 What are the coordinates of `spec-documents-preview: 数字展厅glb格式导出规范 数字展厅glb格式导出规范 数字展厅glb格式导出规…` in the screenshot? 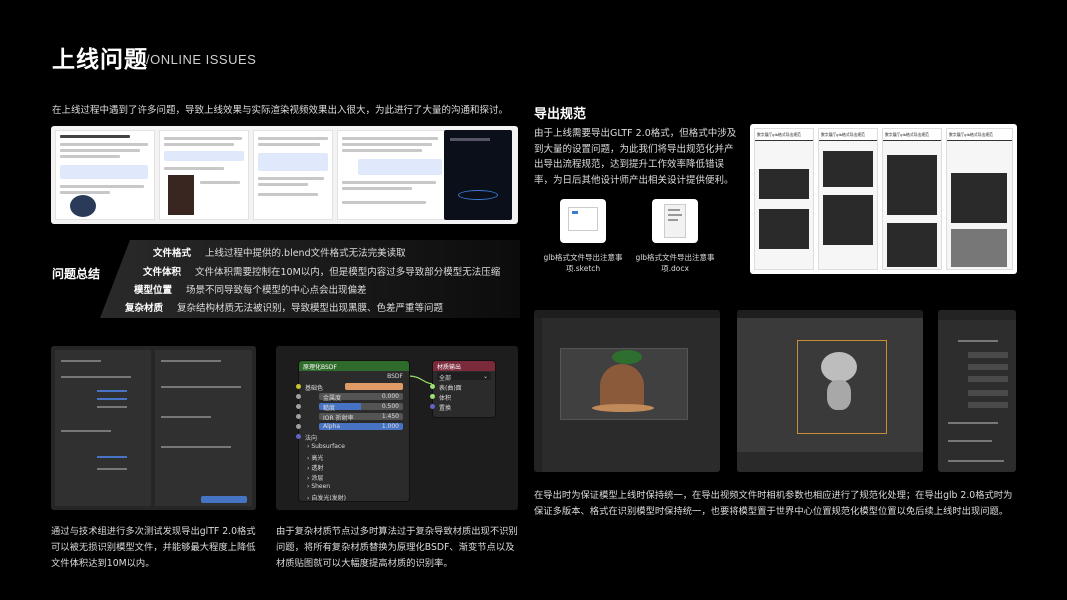 It's located at (883, 199).